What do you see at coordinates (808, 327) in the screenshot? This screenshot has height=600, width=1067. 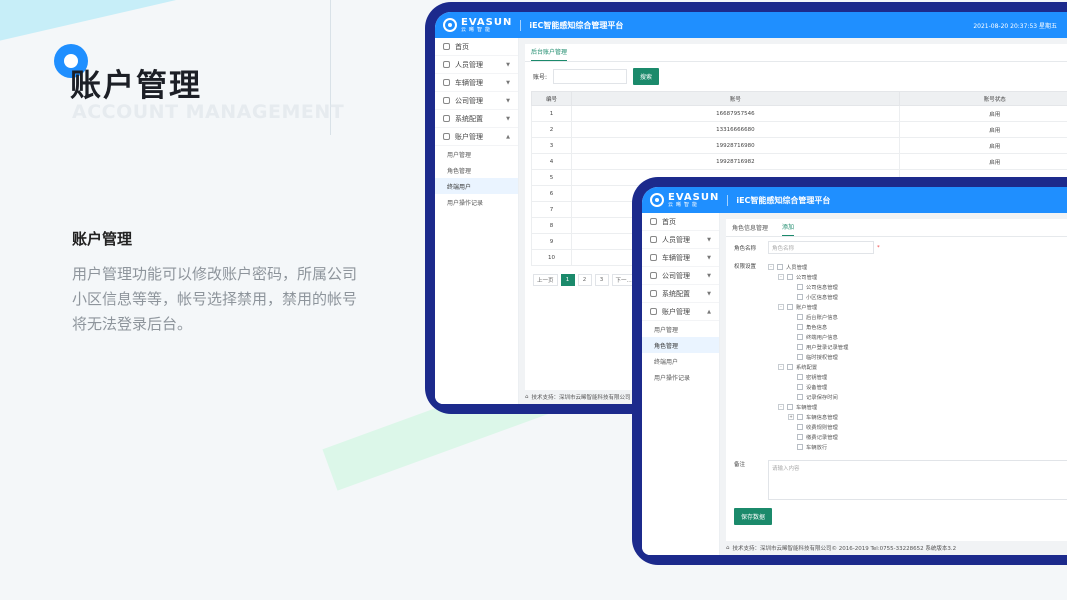 I see `tree-node: 角色信息` at bounding box center [808, 327].